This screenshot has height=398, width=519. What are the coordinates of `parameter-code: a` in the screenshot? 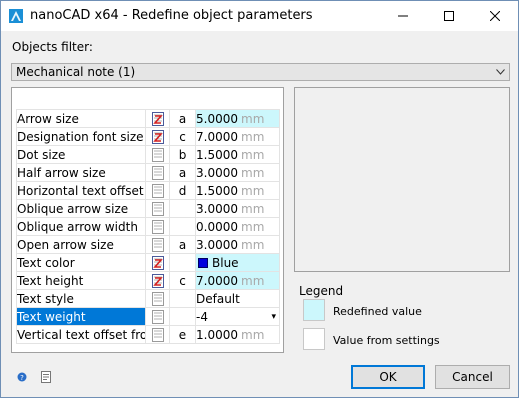 It's located at (182, 244).